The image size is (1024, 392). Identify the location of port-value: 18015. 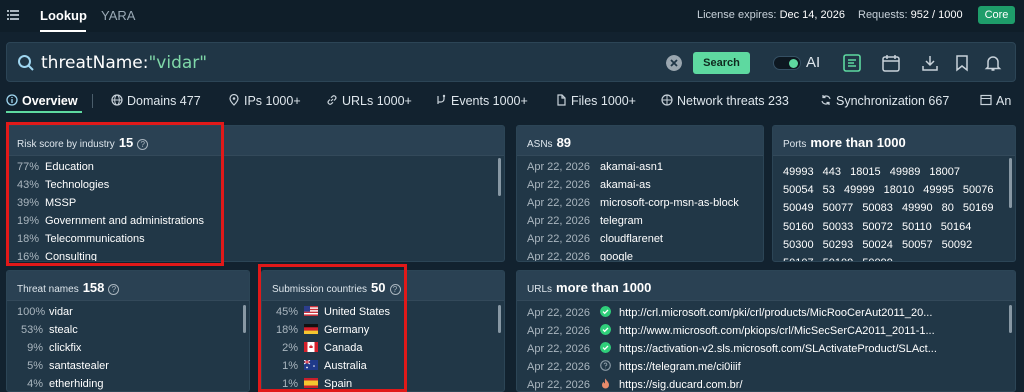
(870, 172).